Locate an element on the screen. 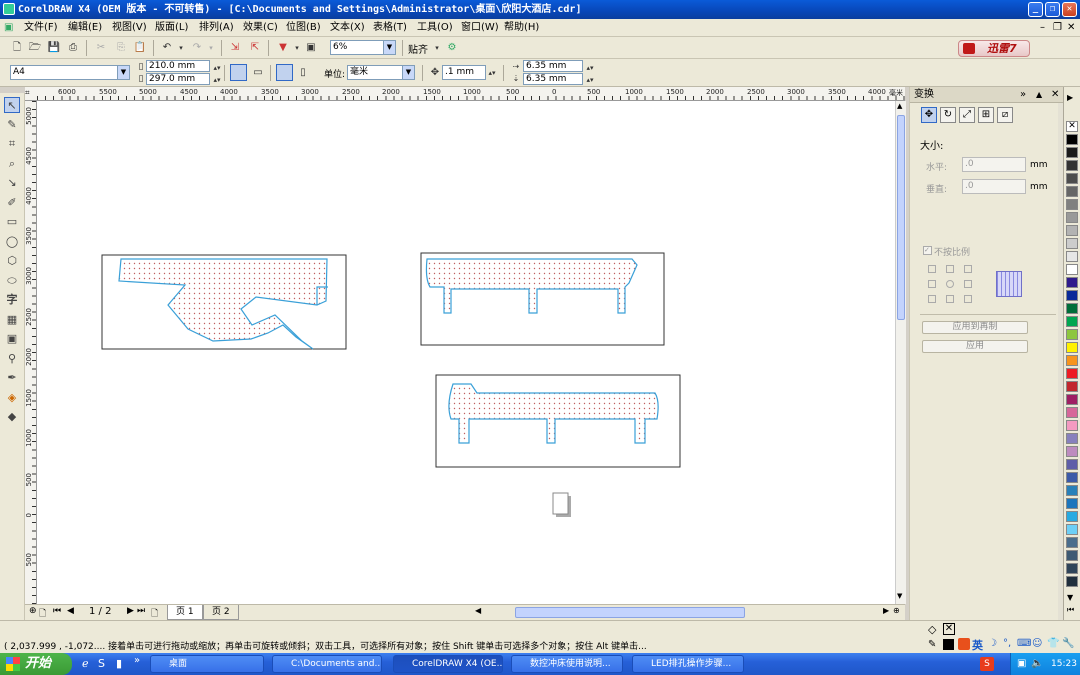 Image resolution: width=1080 pixels, height=675 pixels. outline-tool-icon: ✒ is located at coordinates (12, 378).